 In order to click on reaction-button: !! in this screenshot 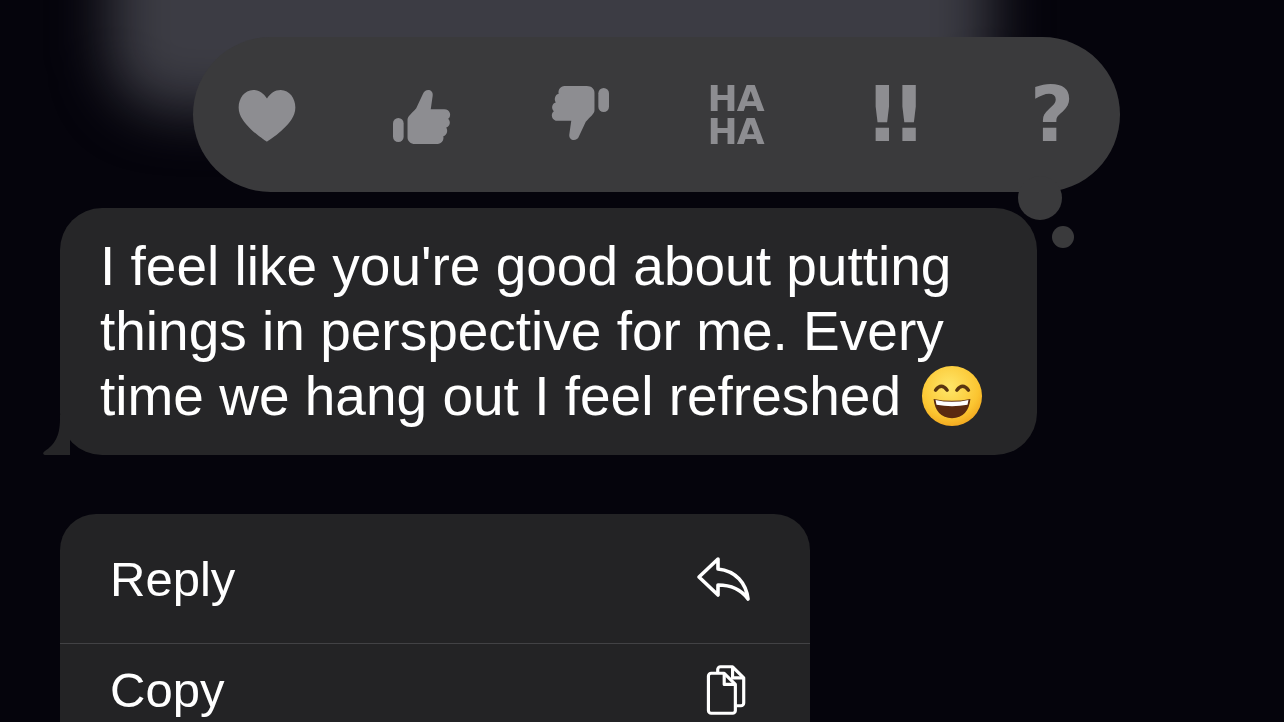, I will do `click(891, 114)`.